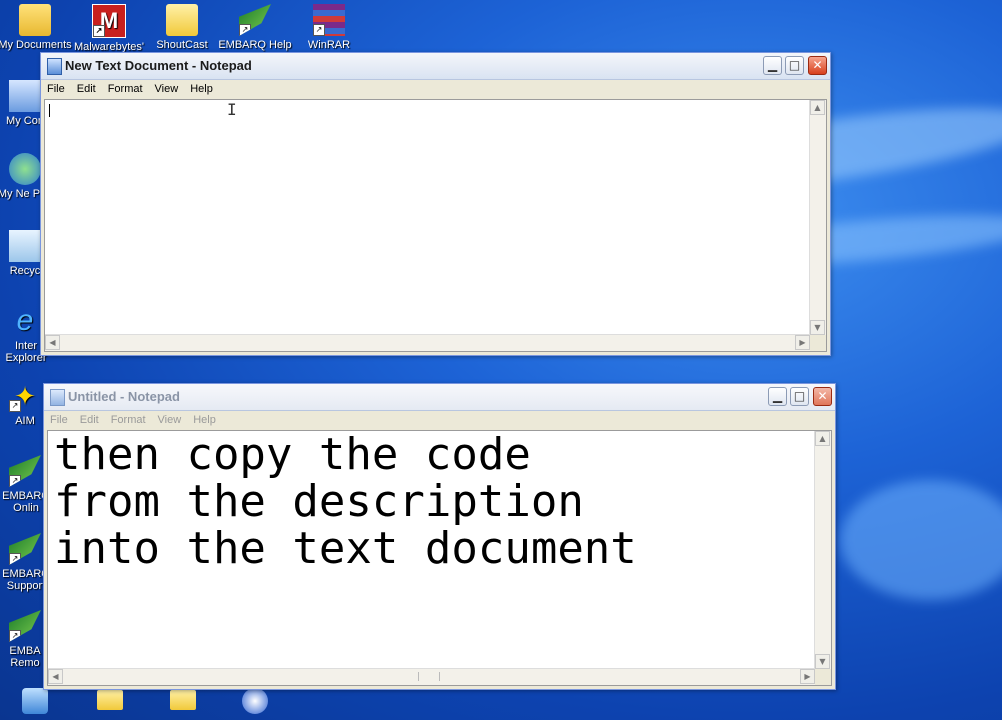 The image size is (1002, 720). Describe the element at coordinates (255, 20) in the screenshot. I see `embarq-help-icon: ↗` at that location.